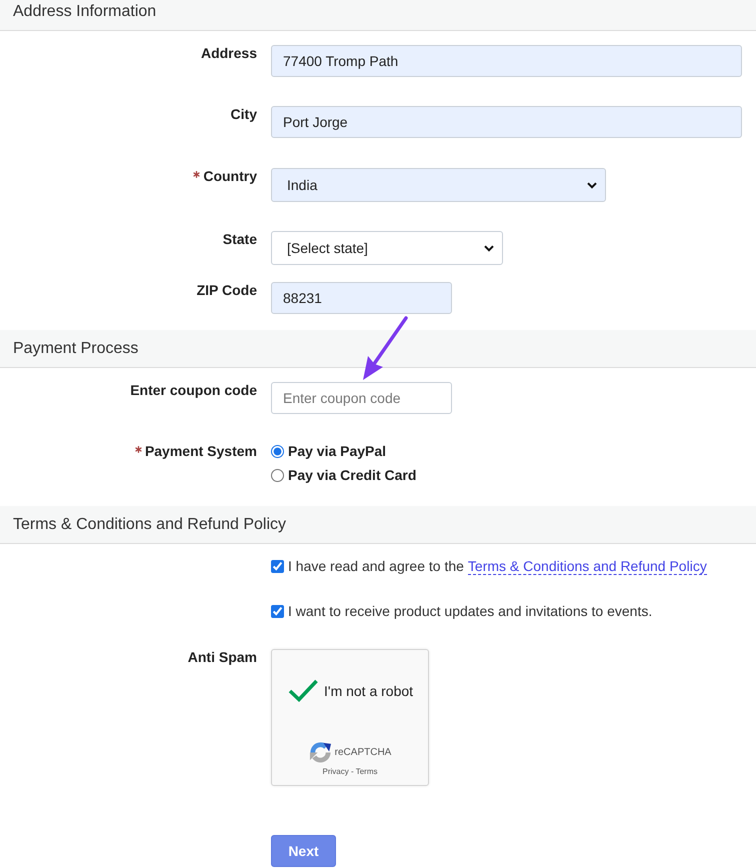  Describe the element at coordinates (438, 185) in the screenshot. I see `select-field: India` at that location.